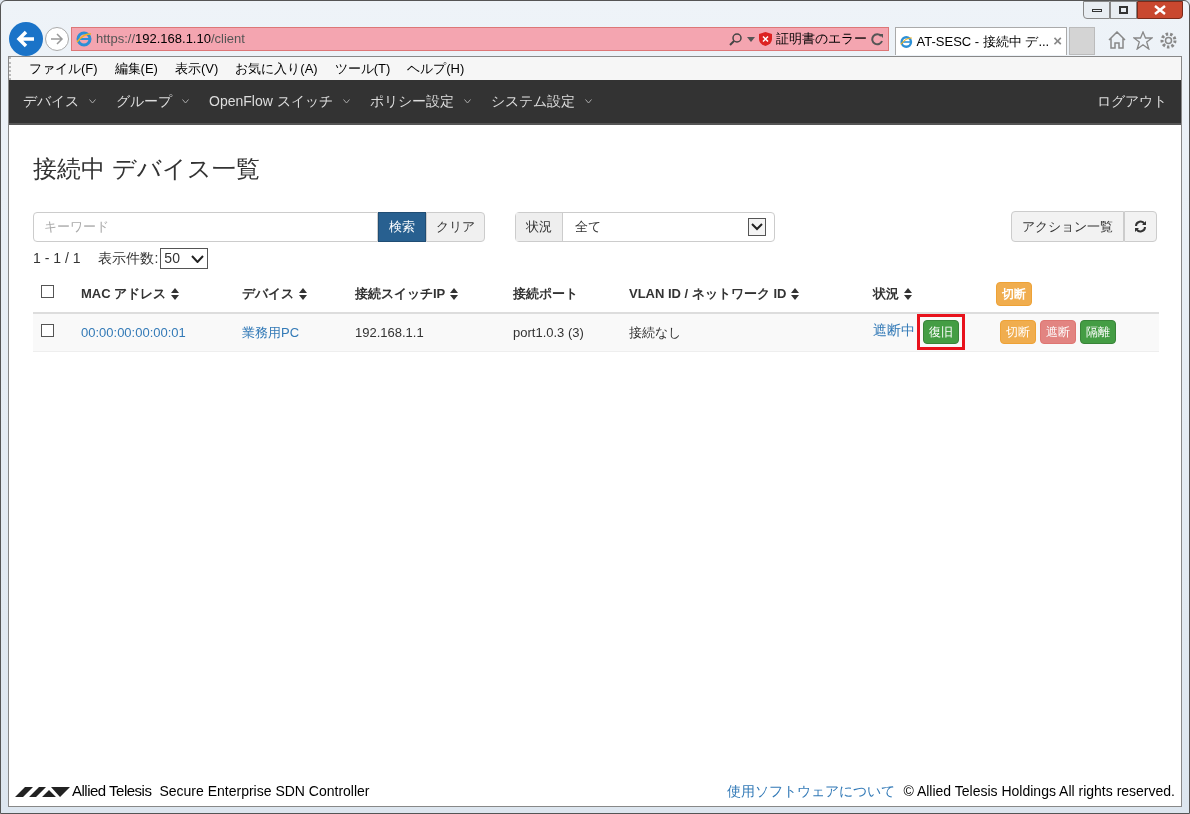 The image size is (1190, 814). What do you see at coordinates (42, 791) in the screenshot?
I see `brand-logo-icon` at bounding box center [42, 791].